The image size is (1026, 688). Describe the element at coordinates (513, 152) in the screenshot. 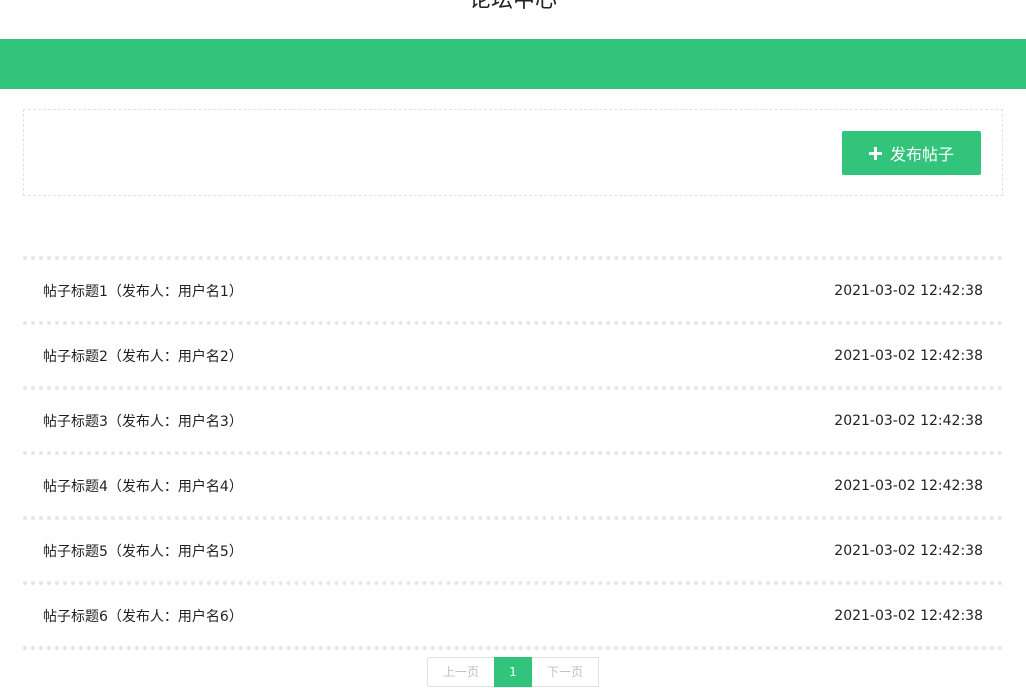

I see `action-bar: 发布帖子` at that location.